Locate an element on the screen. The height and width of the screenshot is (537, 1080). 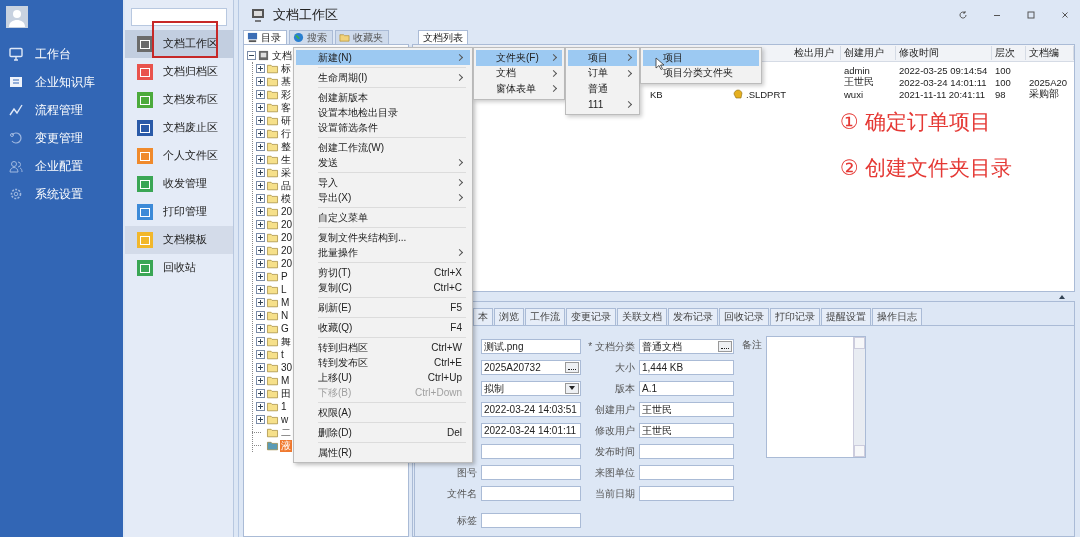
close-icon is located at coordinates (1065, 15).